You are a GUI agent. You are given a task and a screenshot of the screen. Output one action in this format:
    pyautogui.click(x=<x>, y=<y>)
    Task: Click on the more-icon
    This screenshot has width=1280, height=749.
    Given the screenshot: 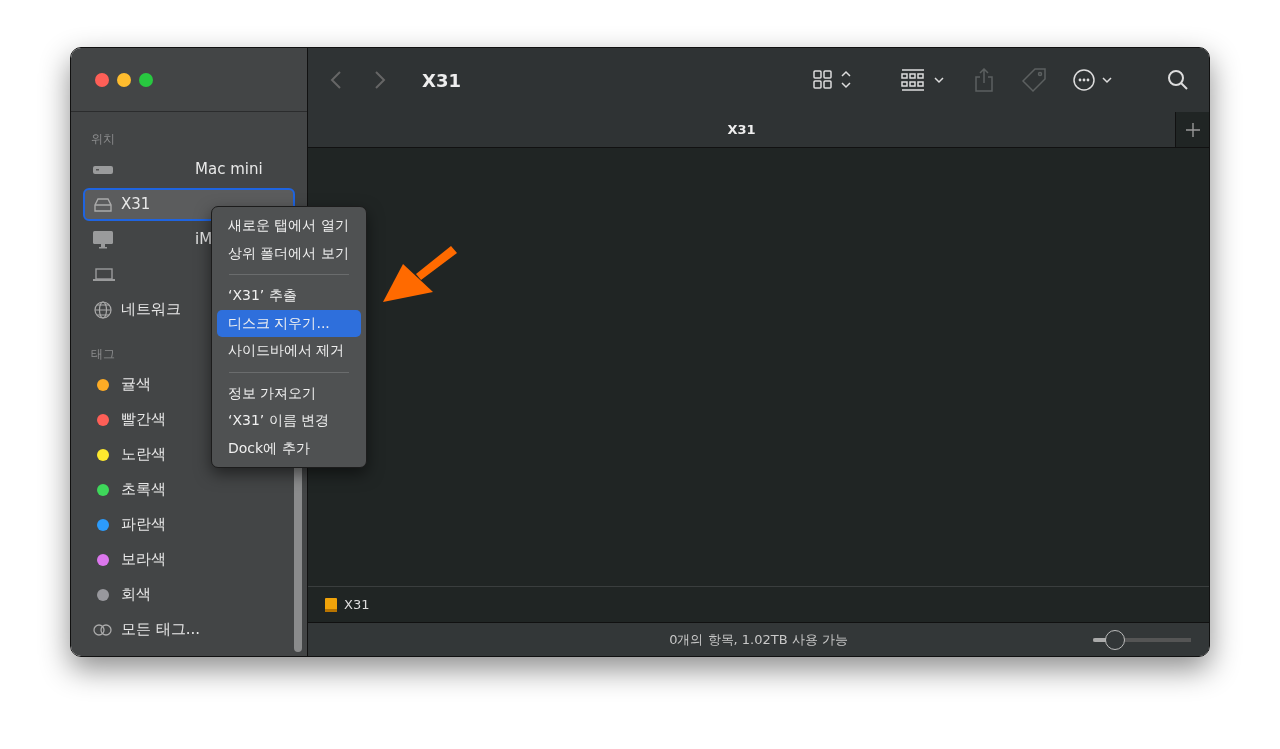 What is the action you would take?
    pyautogui.click(x=1094, y=80)
    